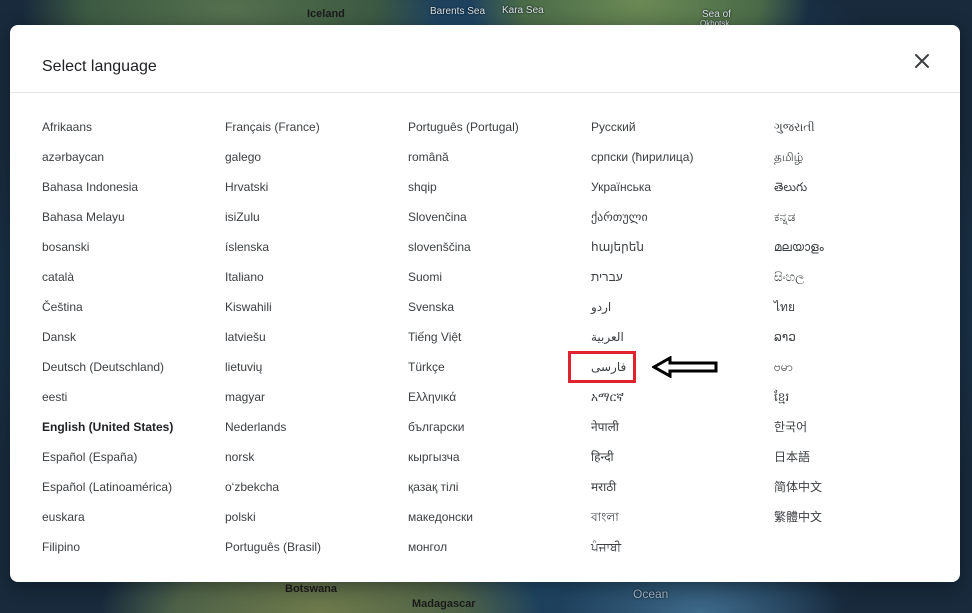 The width and height of the screenshot is (972, 613). Describe the element at coordinates (133, 224) in the screenshot. I see `language-option: Bahasa Melayu` at that location.